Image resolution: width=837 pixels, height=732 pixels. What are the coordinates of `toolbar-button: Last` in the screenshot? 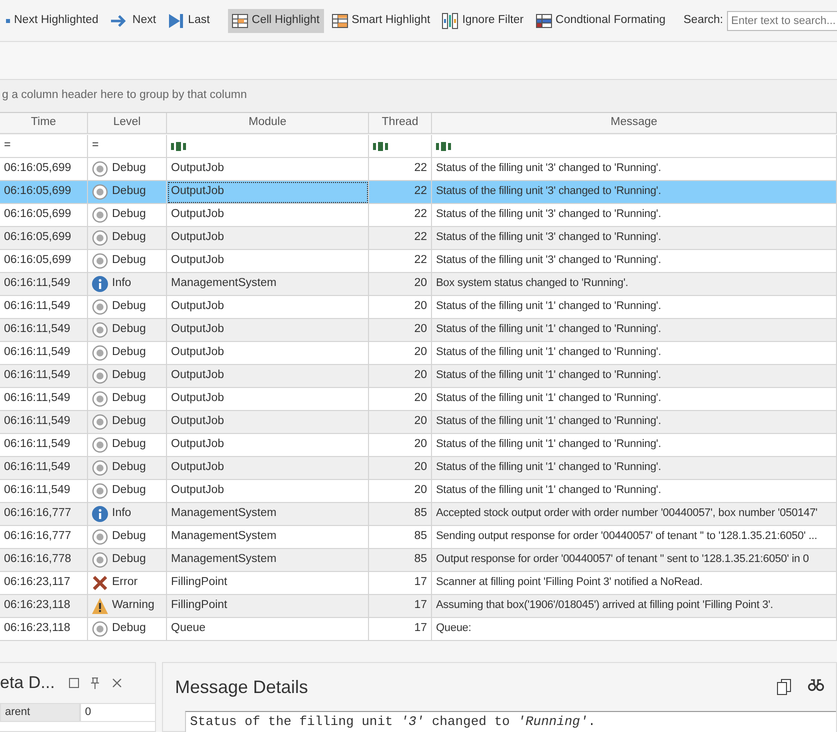 It's located at (189, 20).